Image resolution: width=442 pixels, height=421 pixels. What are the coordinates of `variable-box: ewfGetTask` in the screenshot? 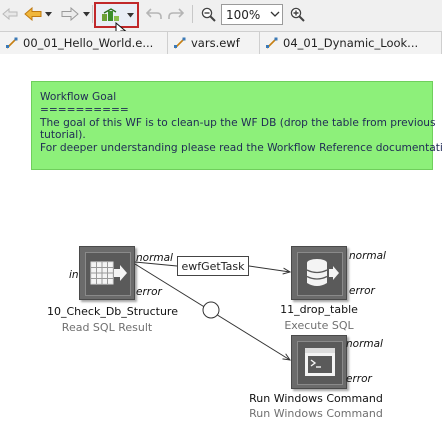 It's located at (213, 266).